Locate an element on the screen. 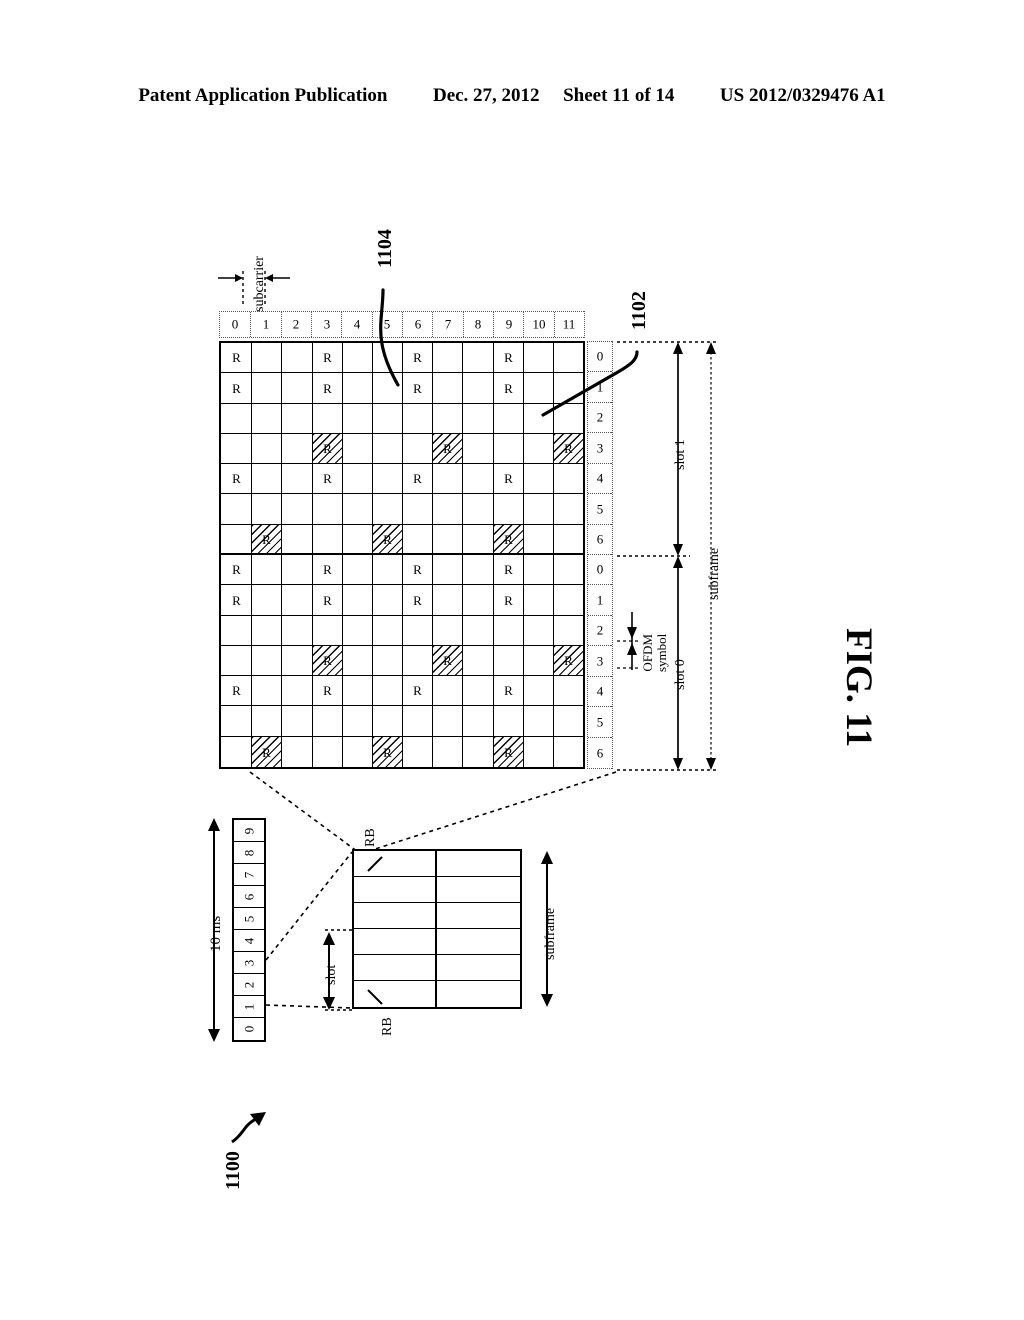 Image resolution: width=1024 pixels, height=1320 pixels. ofdm-symbol-index-cell: 1 is located at coordinates (600, 387).